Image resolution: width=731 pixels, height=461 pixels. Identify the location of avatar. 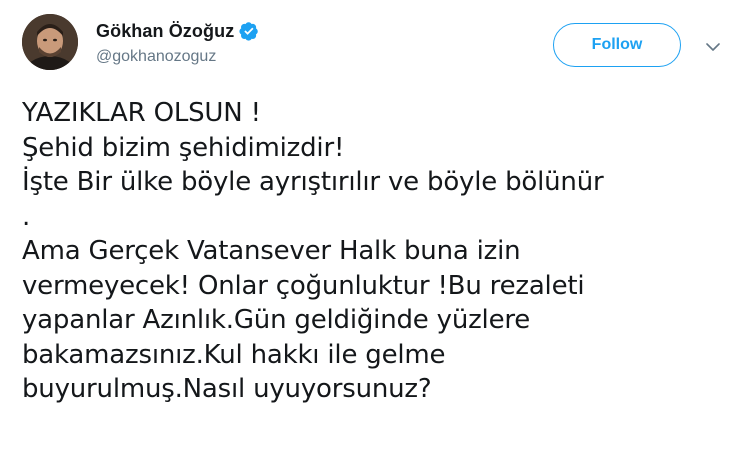
(50, 42).